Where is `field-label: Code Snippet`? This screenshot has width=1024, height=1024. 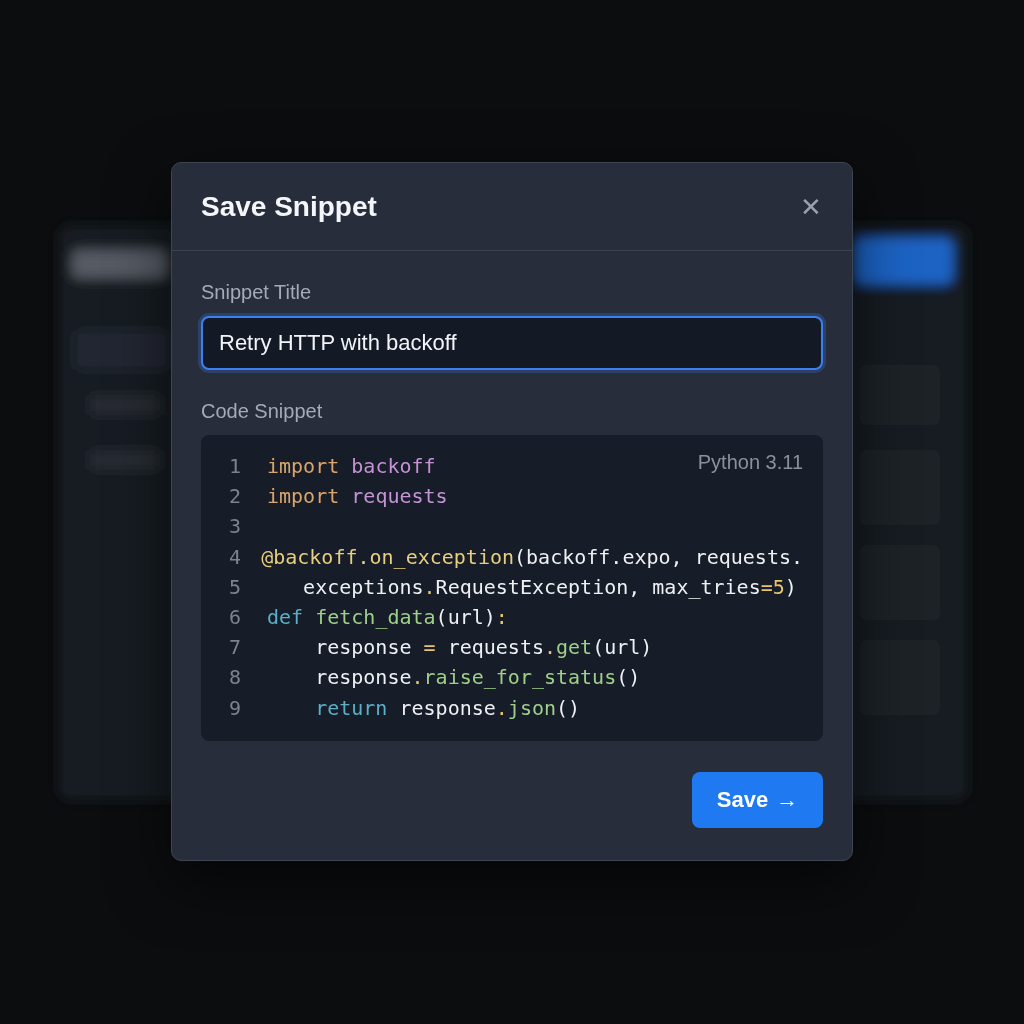 field-label: Code Snippet is located at coordinates (262, 411).